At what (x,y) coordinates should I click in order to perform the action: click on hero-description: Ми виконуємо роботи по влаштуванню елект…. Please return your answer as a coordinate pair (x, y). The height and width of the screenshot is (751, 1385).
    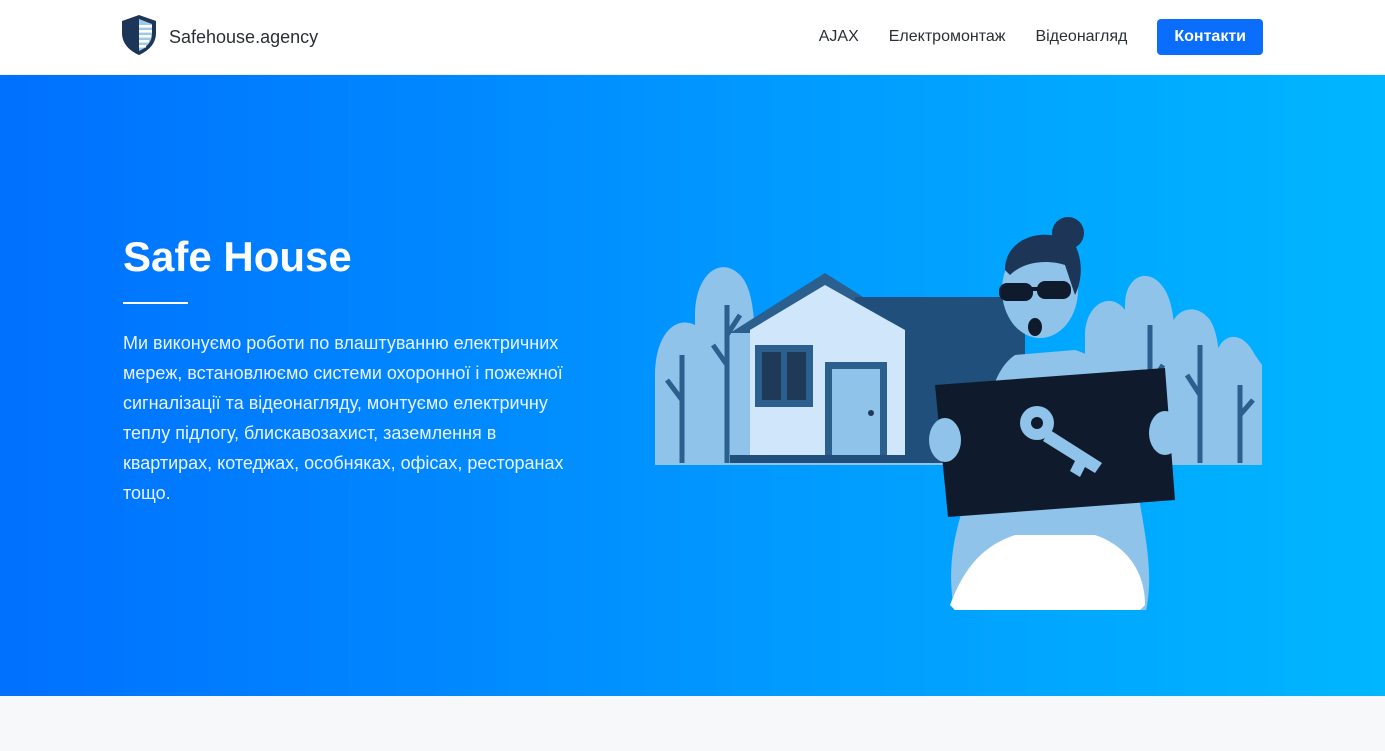
    Looking at the image, I should click on (343, 418).